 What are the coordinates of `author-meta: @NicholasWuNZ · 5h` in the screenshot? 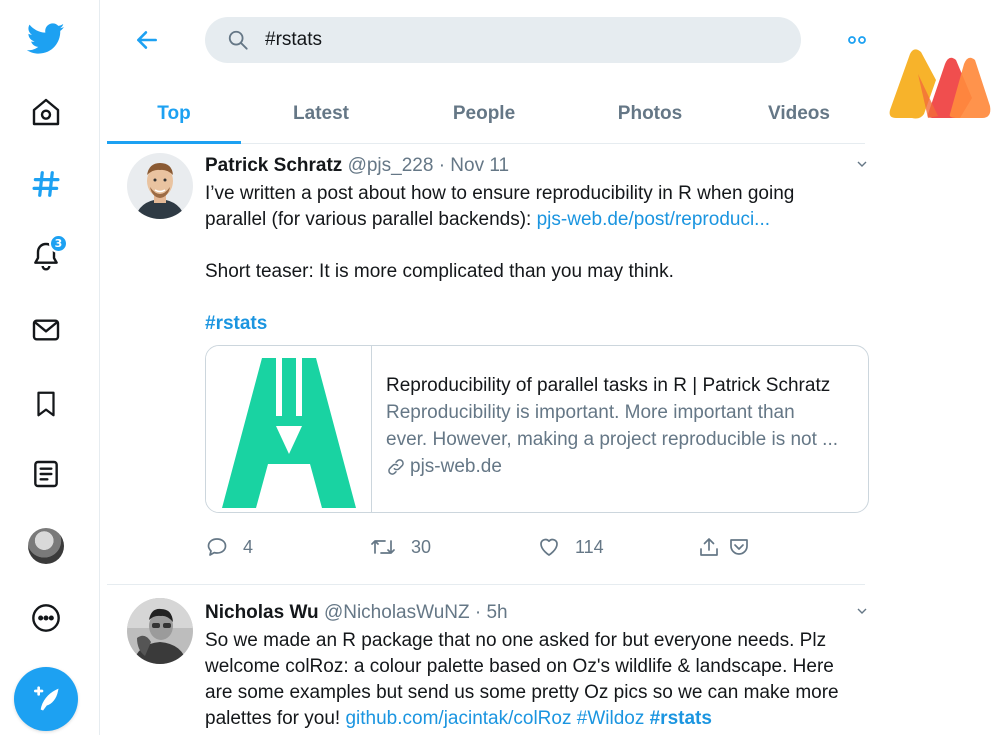 It's located at (416, 612).